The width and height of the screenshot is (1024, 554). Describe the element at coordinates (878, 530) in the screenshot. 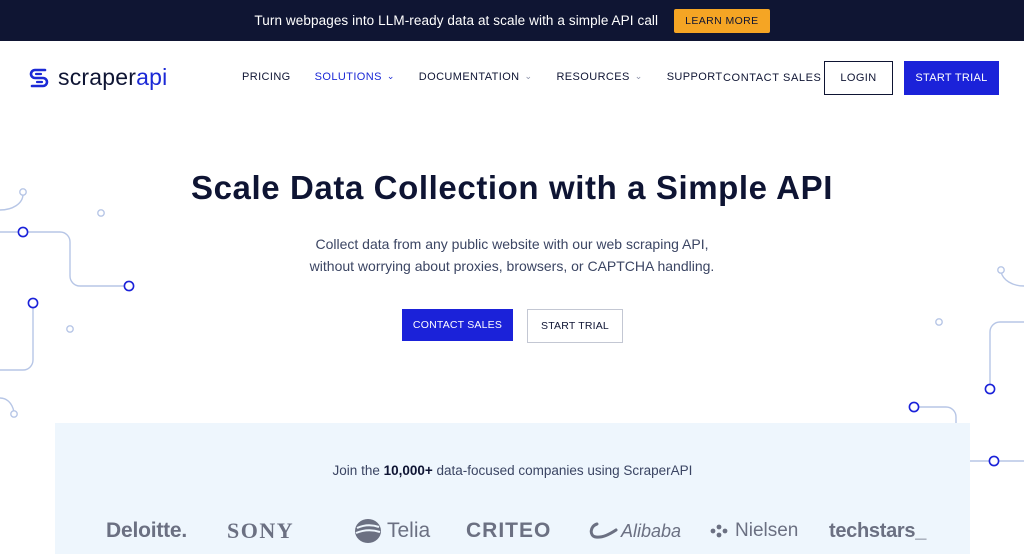

I see `techstars-logo: techstars_` at that location.